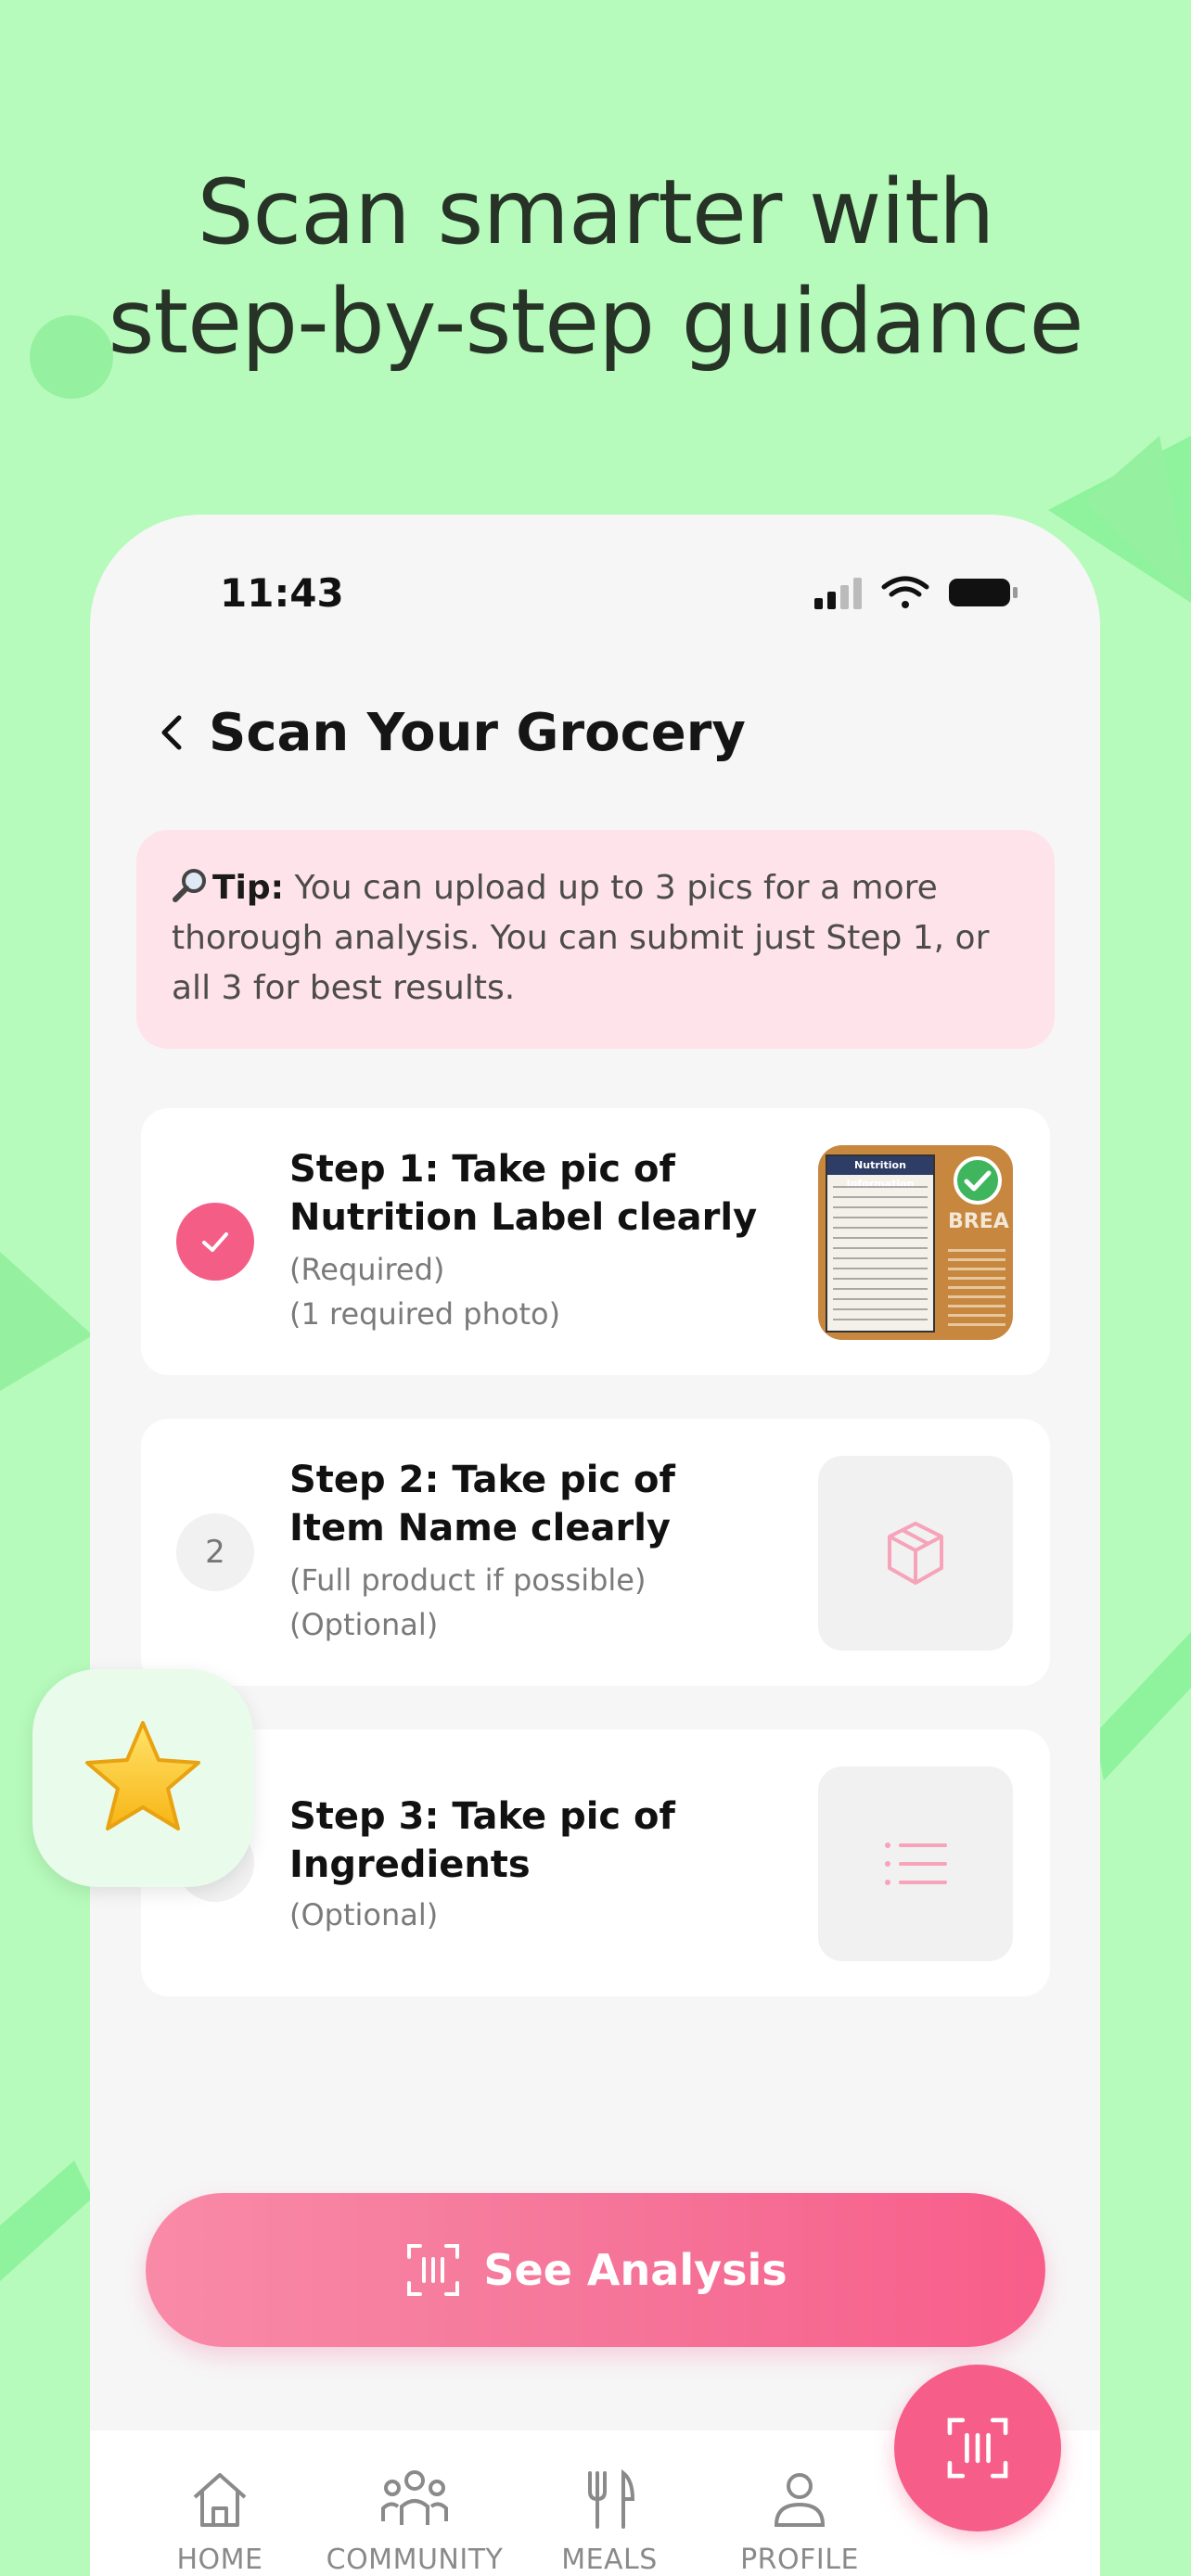 The height and width of the screenshot is (2576, 1191). Describe the element at coordinates (142, 1775) in the screenshot. I see `star-icon` at that location.